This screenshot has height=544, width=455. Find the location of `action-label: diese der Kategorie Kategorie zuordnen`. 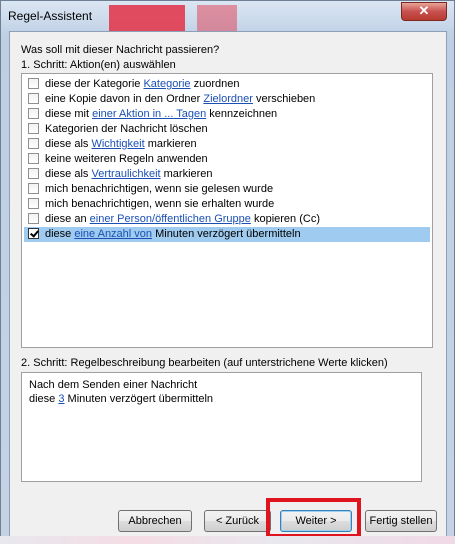

action-label: diese der Kategorie Kategorie zuordnen is located at coordinates (142, 84).